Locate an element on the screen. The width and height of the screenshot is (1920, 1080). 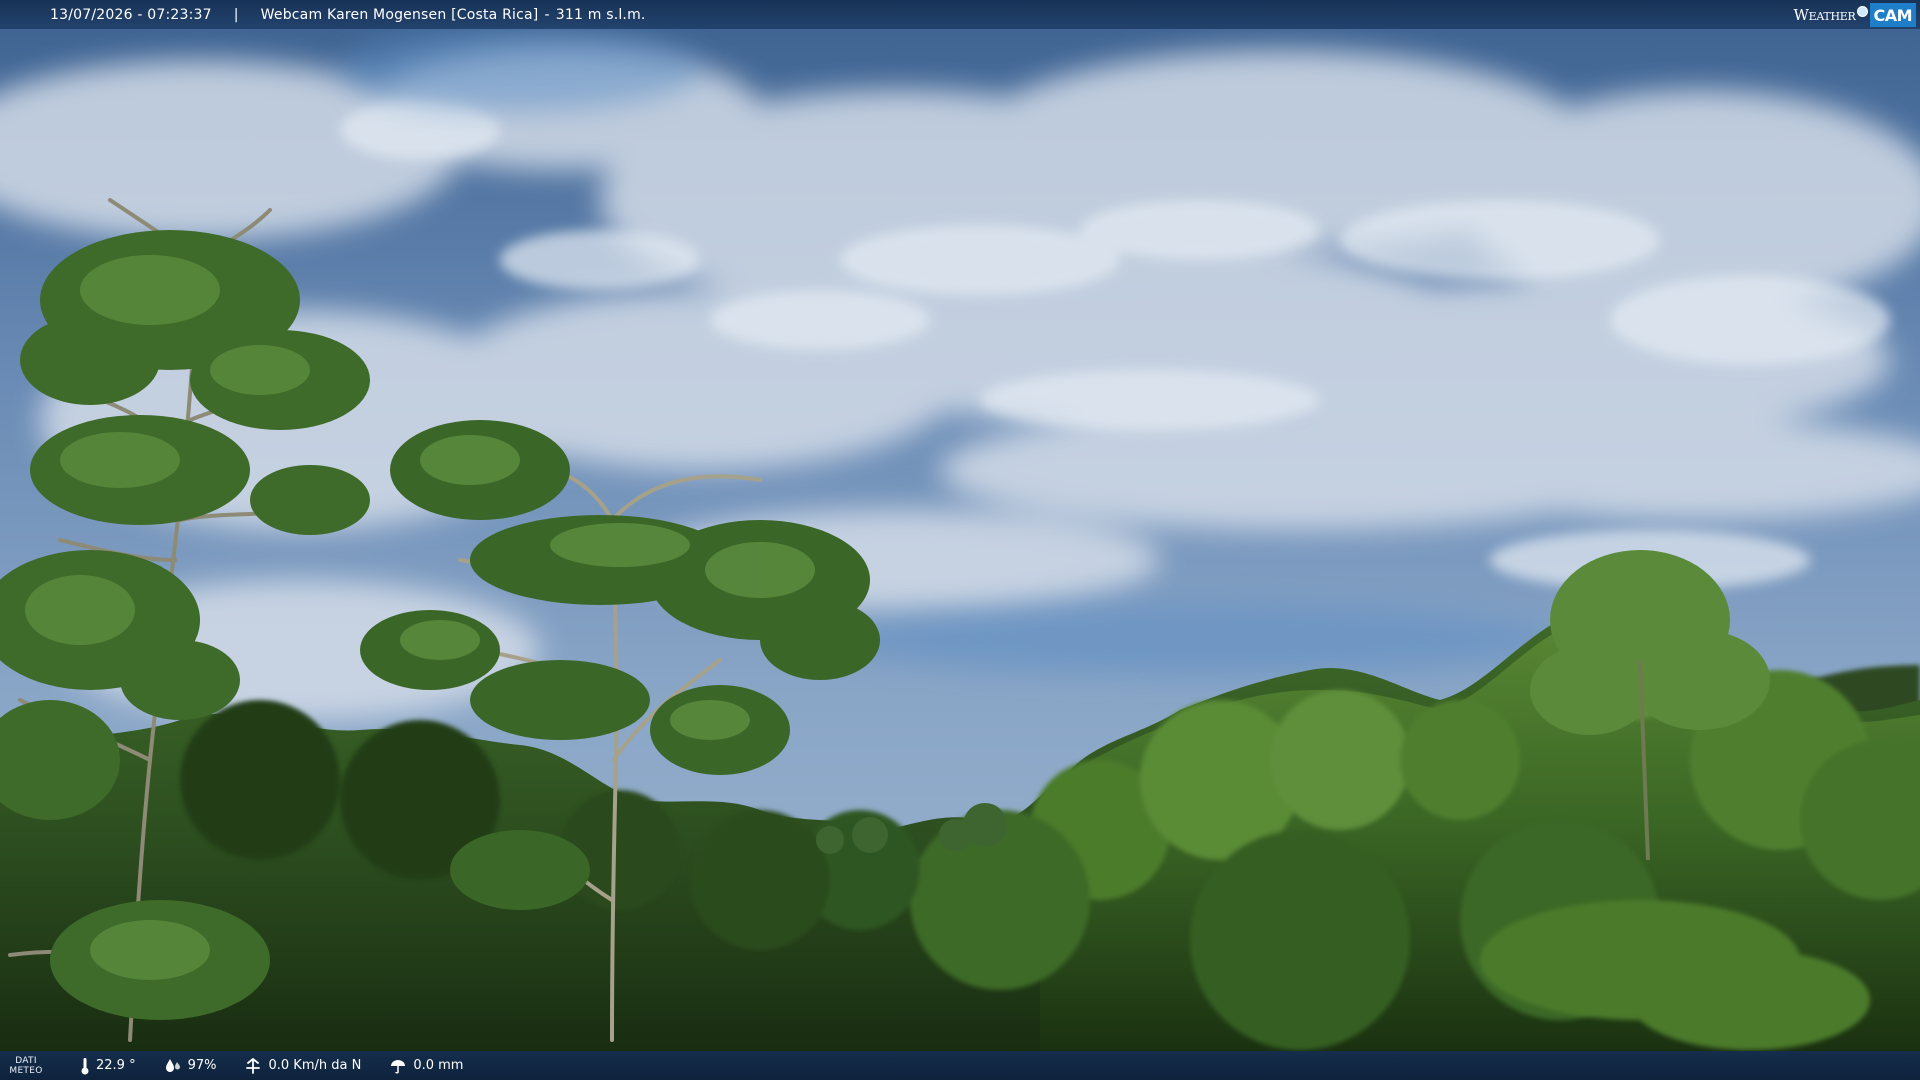
humidity-reading: 97% is located at coordinates (190, 1066).